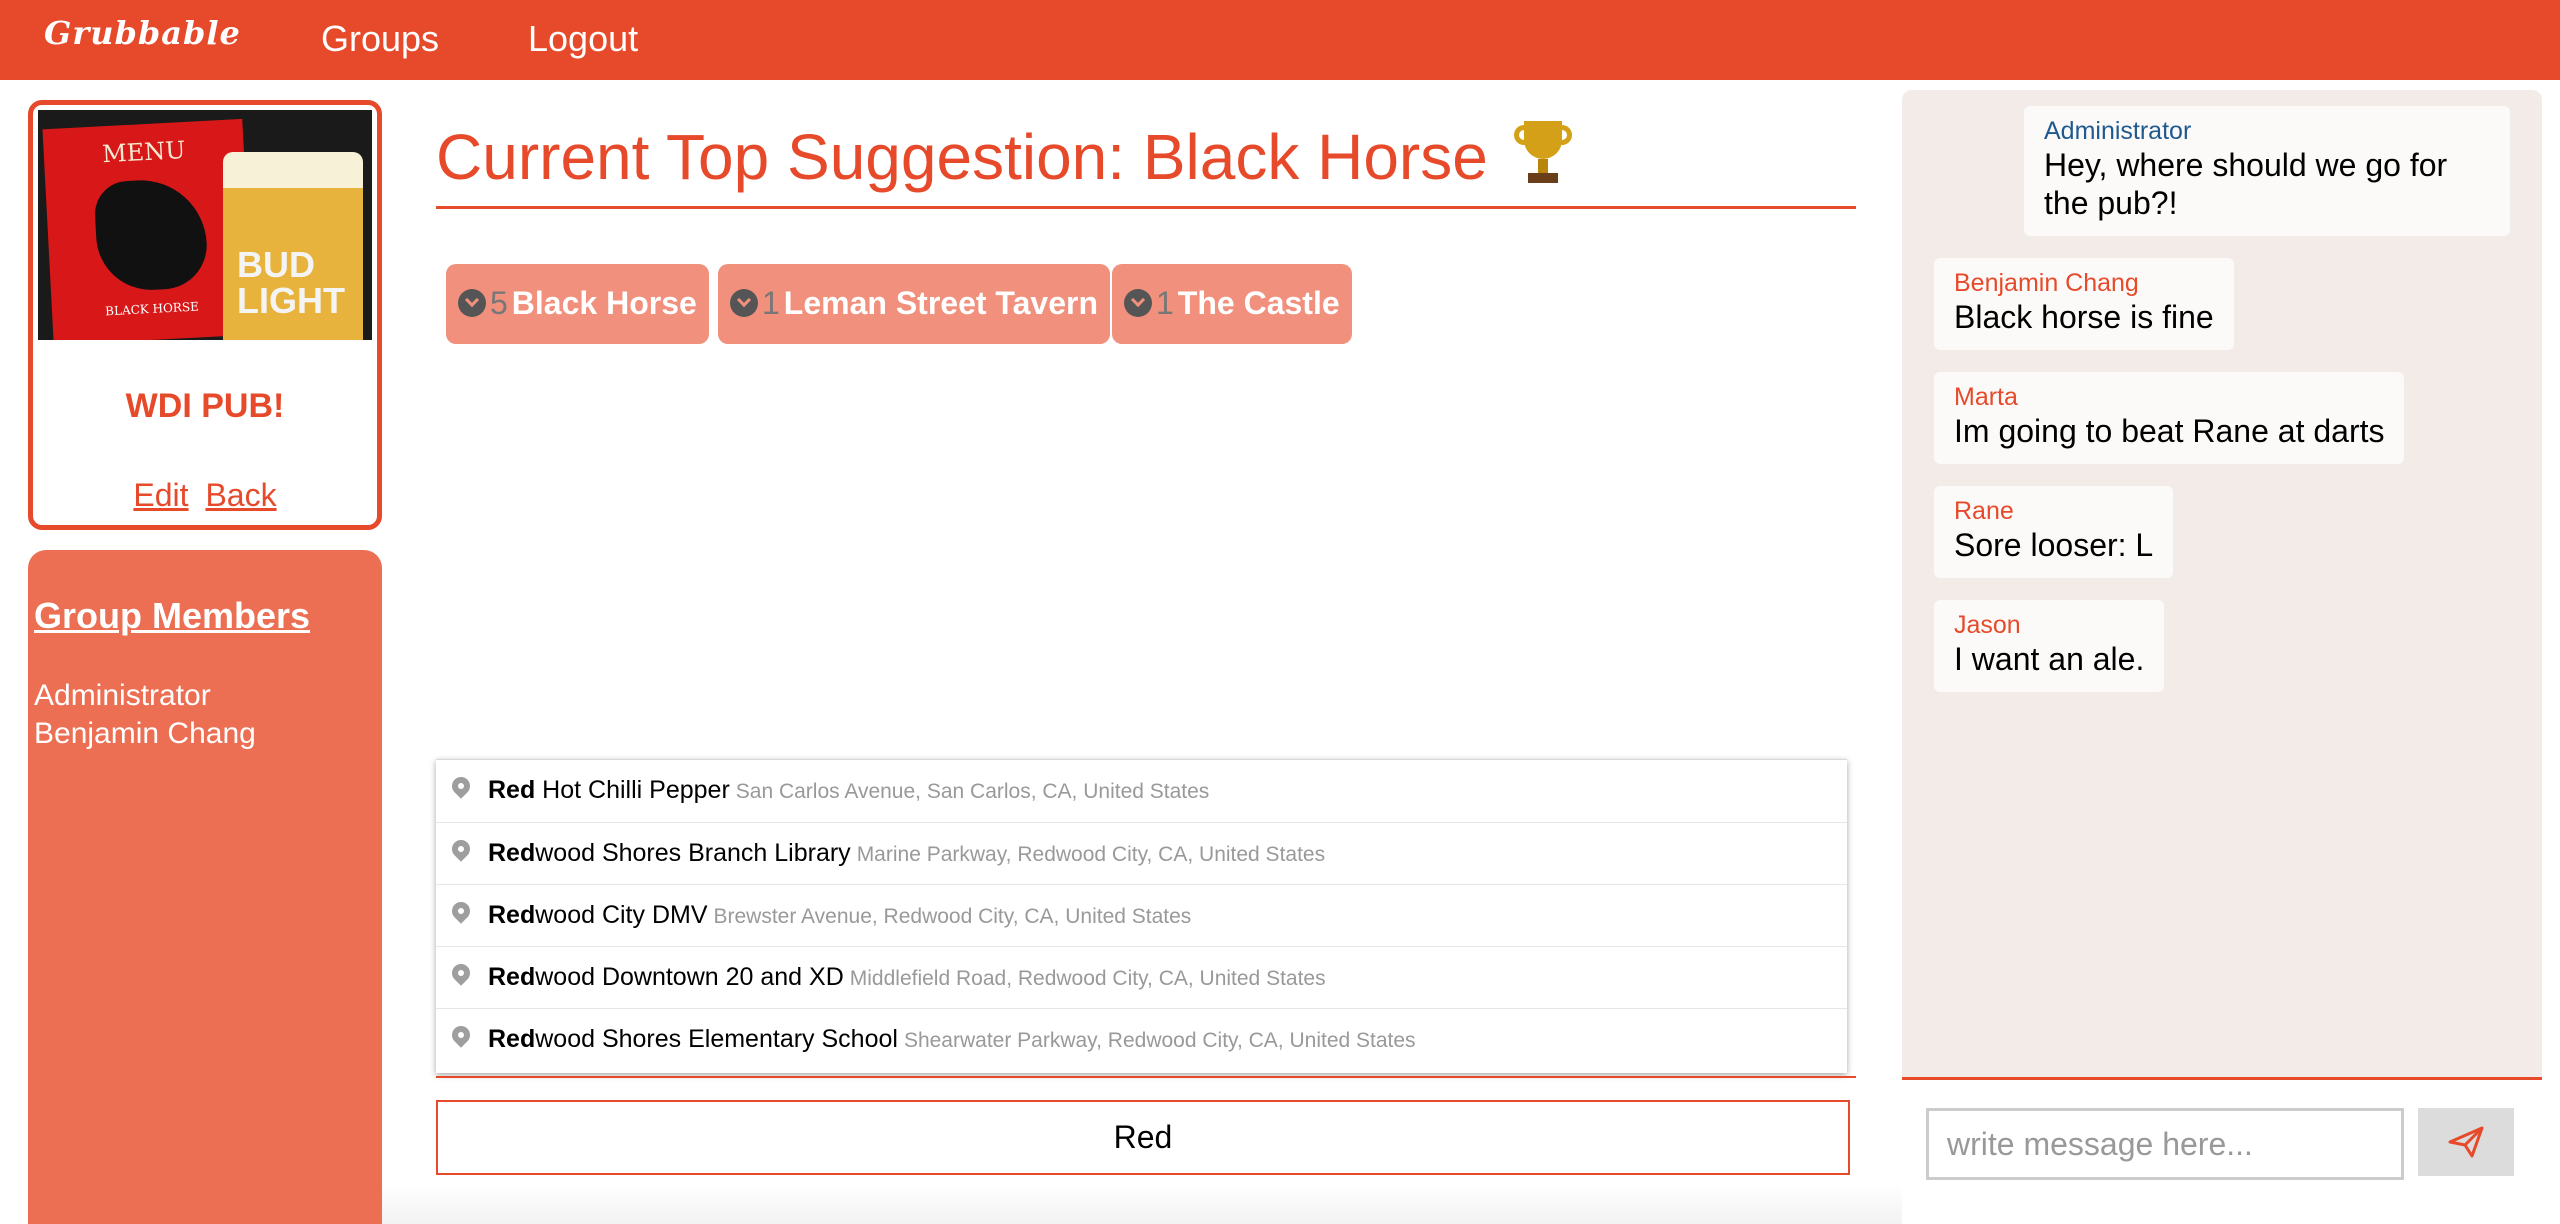 Image resolution: width=2560 pixels, height=1224 pixels. Describe the element at coordinates (2084, 317) in the screenshot. I see `message-text: Black horse is fine` at that location.